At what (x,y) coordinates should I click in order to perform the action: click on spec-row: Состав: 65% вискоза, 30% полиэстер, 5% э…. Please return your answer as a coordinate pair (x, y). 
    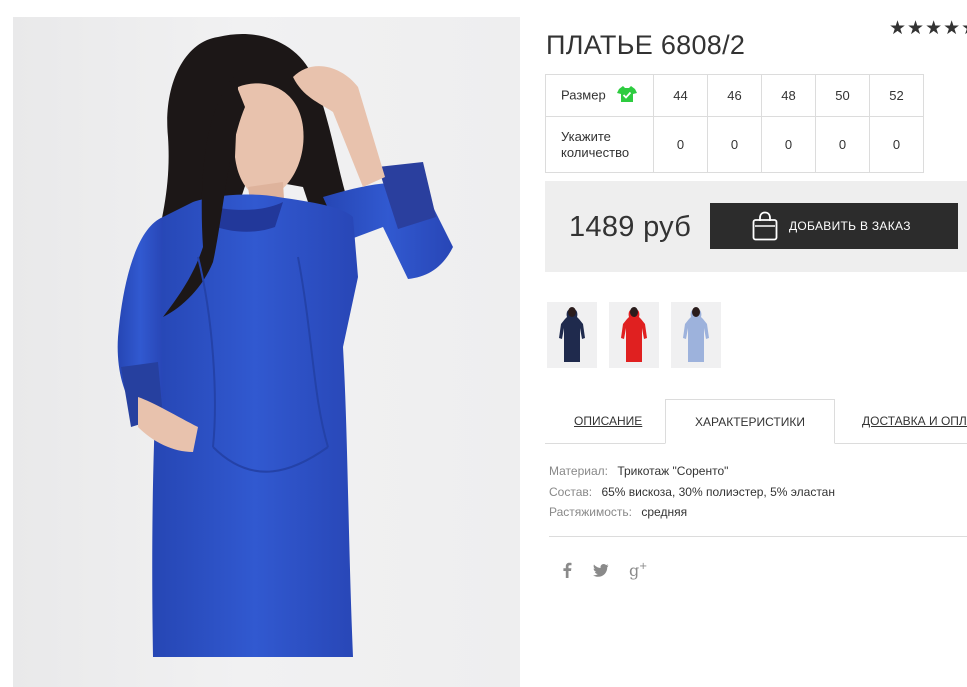
    Looking at the image, I should click on (692, 492).